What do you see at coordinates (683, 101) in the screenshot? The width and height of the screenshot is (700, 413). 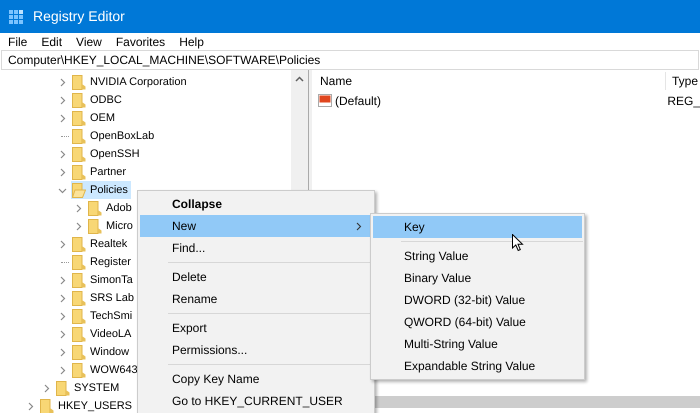 I see `table-cell-text: REG_` at bounding box center [683, 101].